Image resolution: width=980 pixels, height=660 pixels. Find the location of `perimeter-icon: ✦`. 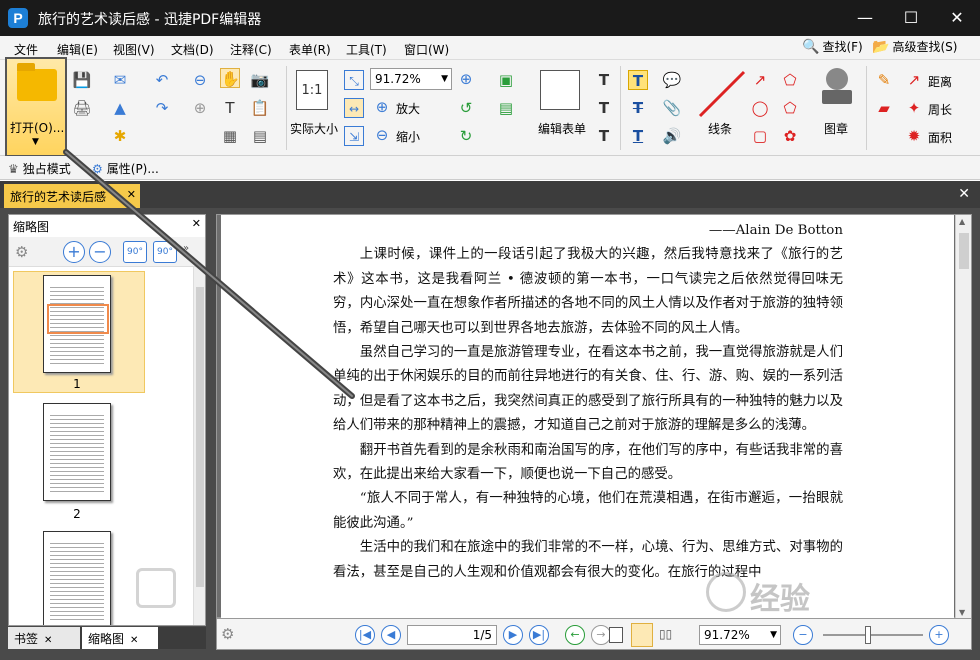

perimeter-icon: ✦ is located at coordinates (914, 108).